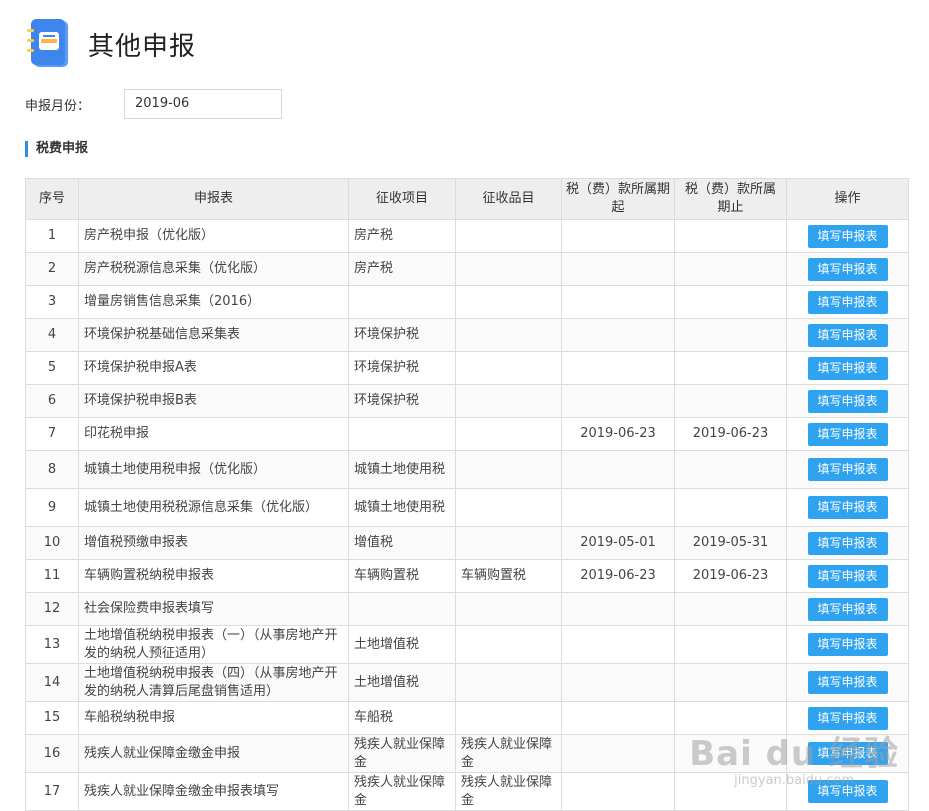 The width and height of the screenshot is (929, 811). Describe the element at coordinates (52, 644) in the screenshot. I see `row-number: 13` at that location.